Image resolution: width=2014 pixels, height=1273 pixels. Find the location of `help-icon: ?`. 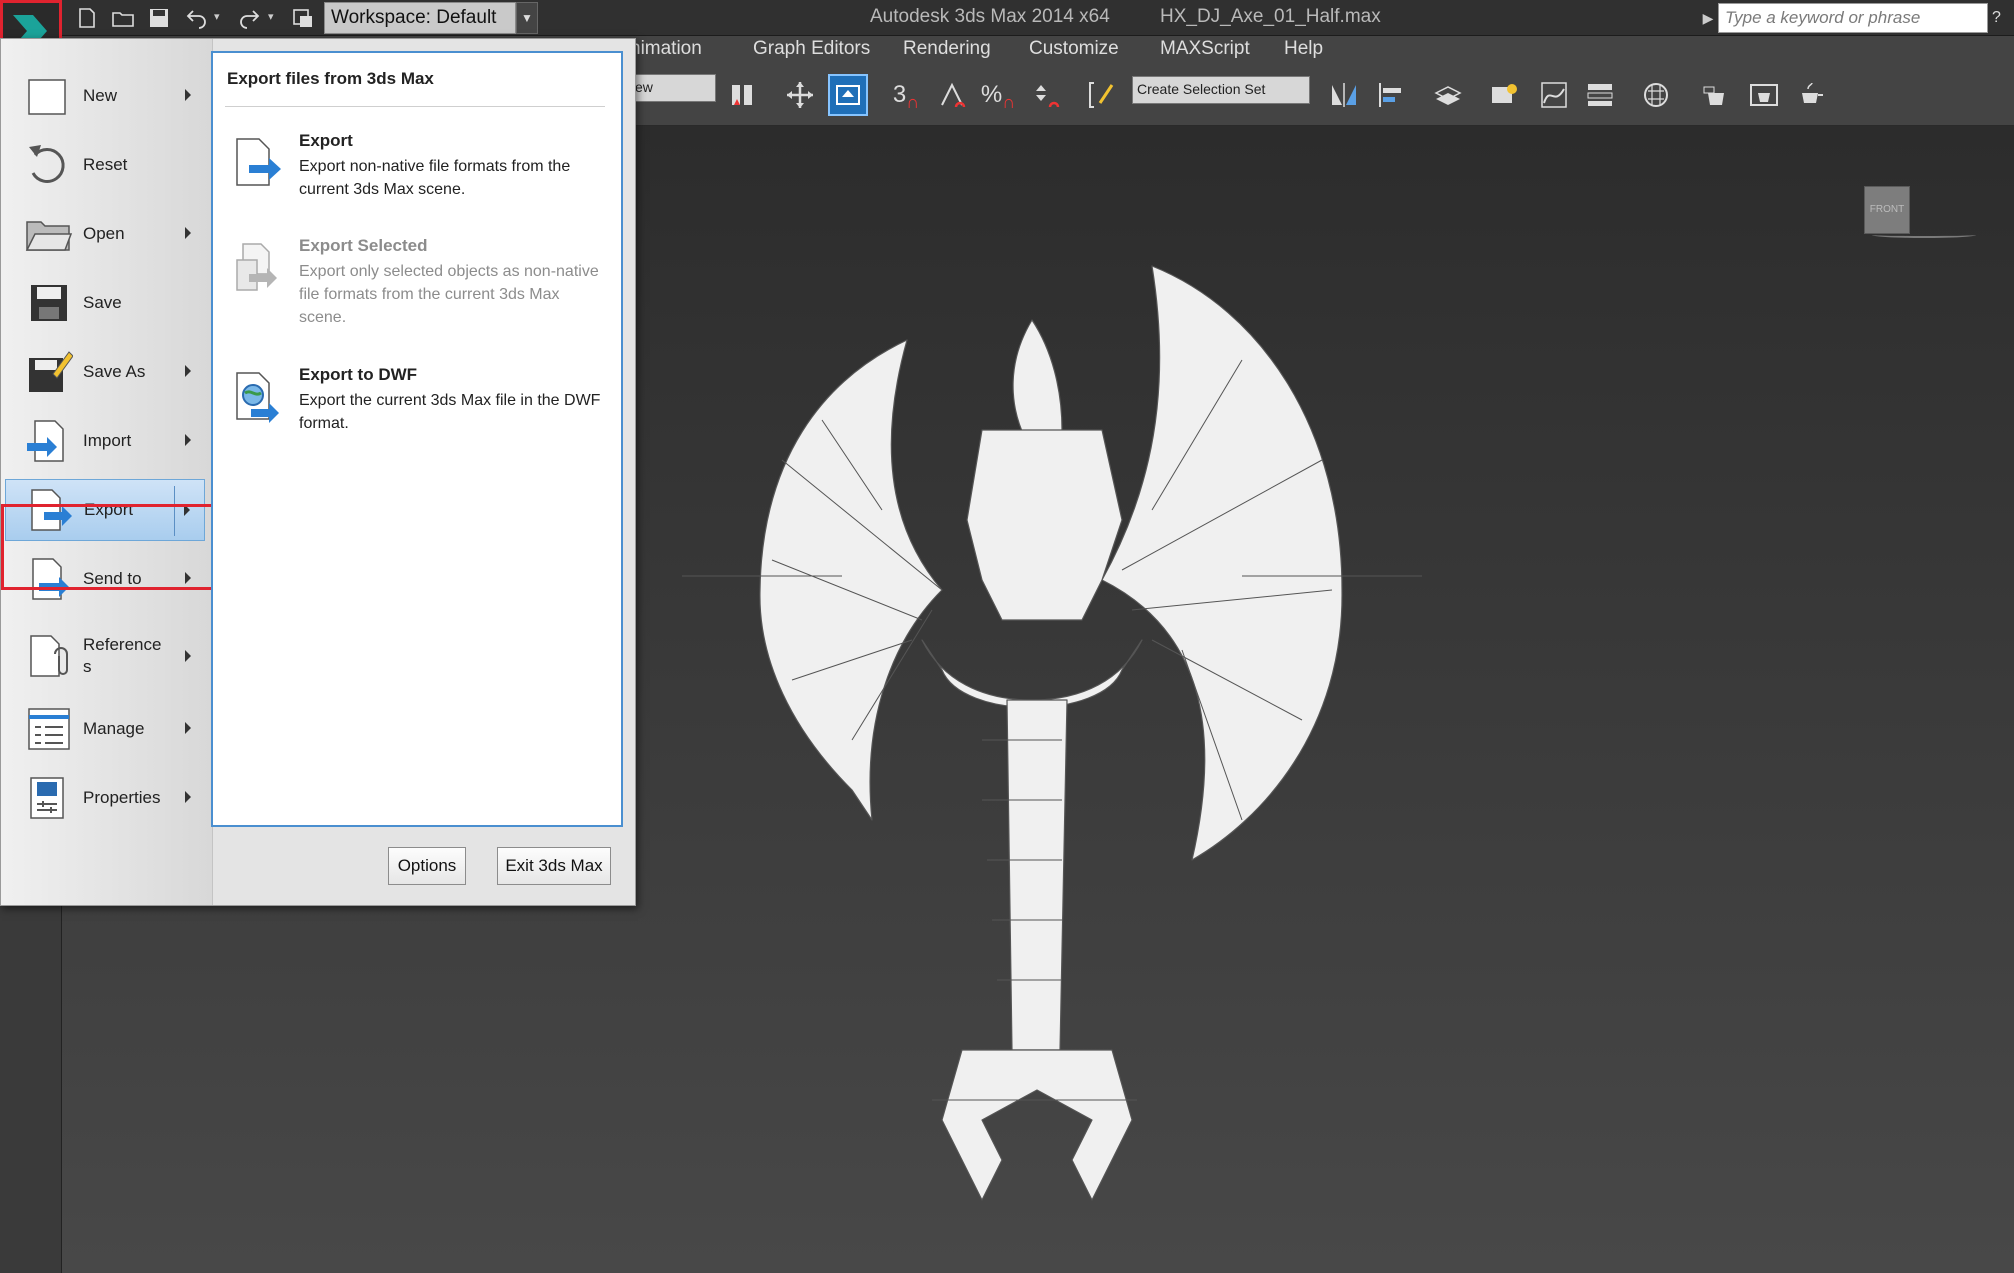

help-icon: ? is located at coordinates (2003, 18).